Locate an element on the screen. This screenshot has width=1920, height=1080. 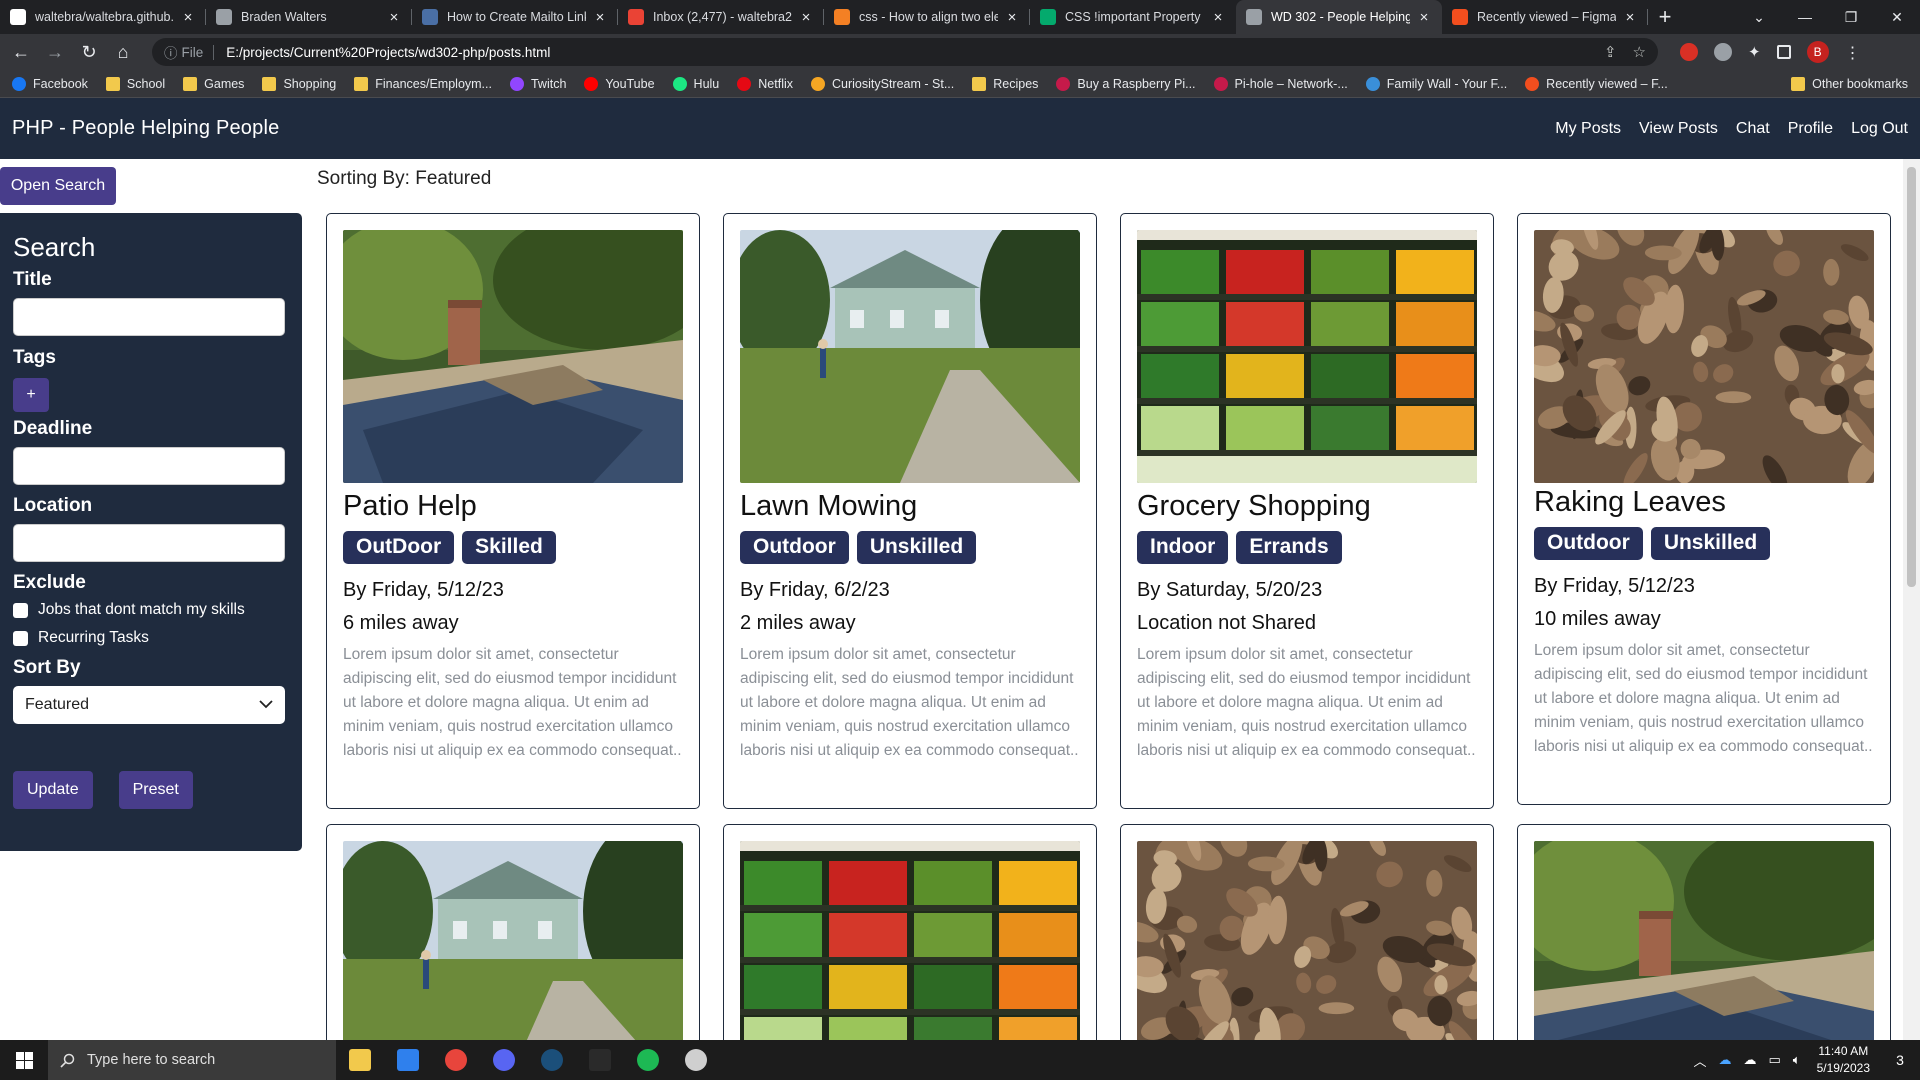
cloud-sync-icon: ☁ is located at coordinates (1750, 1060).